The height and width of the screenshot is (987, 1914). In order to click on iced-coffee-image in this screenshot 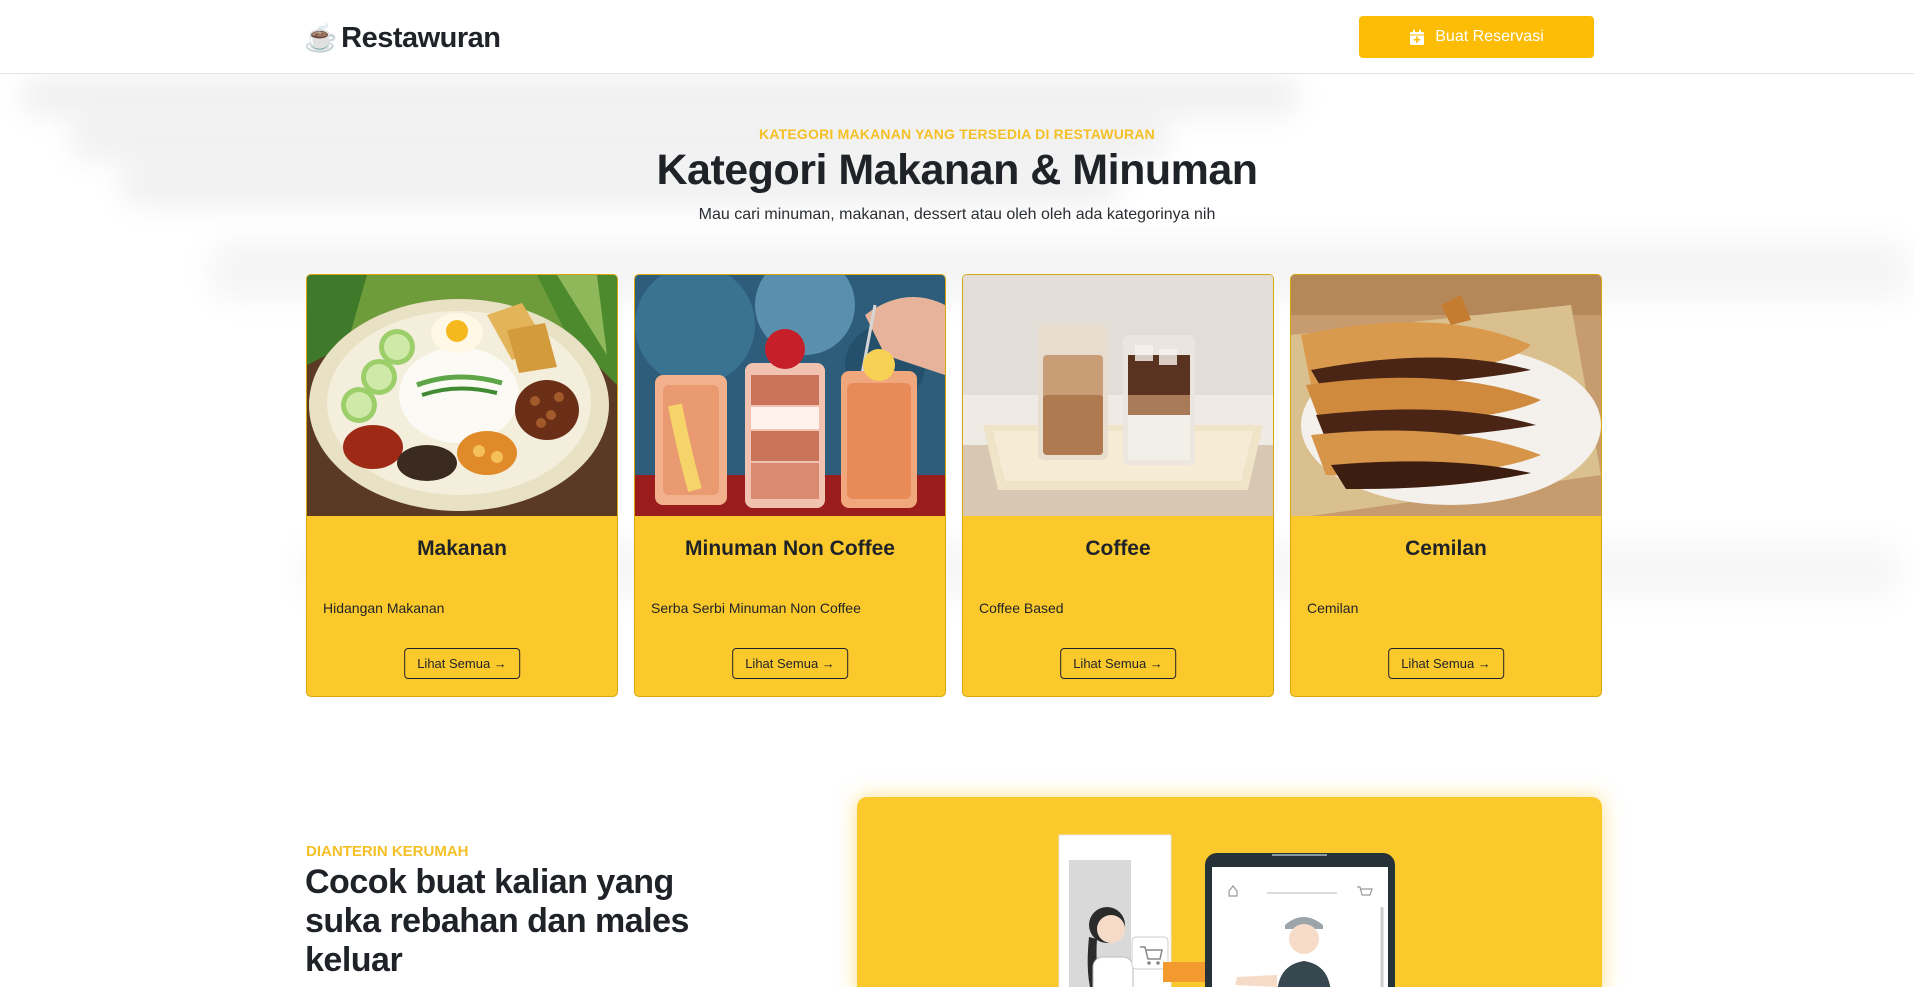, I will do `click(1118, 395)`.